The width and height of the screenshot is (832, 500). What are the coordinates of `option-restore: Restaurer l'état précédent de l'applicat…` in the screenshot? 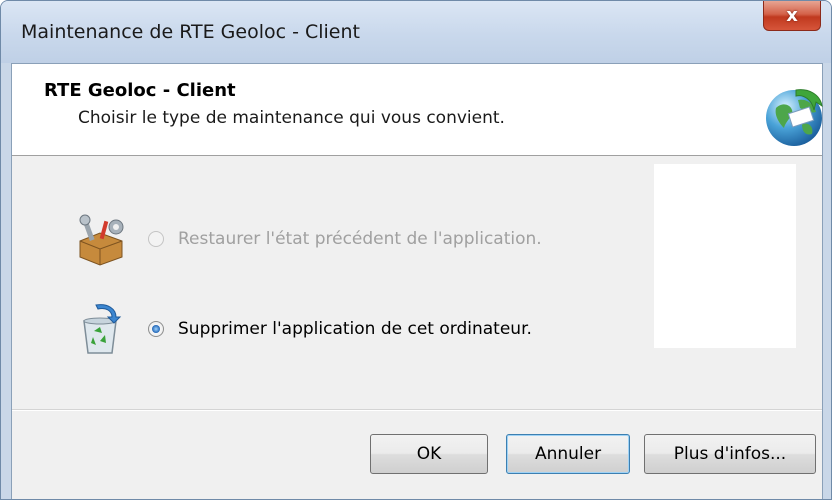 It's located at (307, 240).